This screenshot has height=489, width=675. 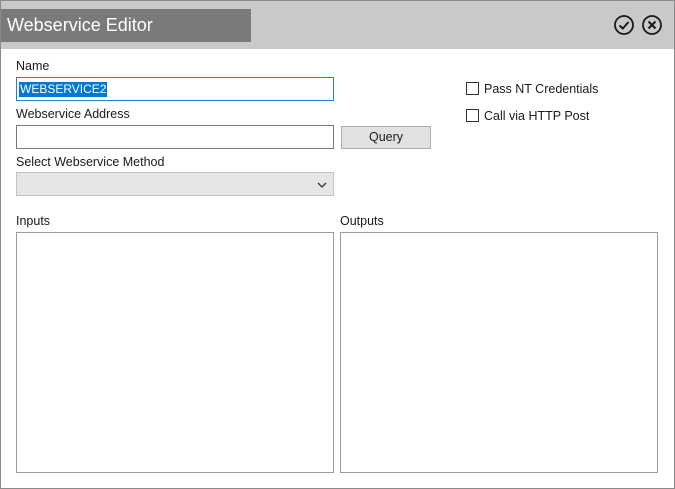 What do you see at coordinates (90, 162) in the screenshot?
I see `method-label: Select Webservice Method` at bounding box center [90, 162].